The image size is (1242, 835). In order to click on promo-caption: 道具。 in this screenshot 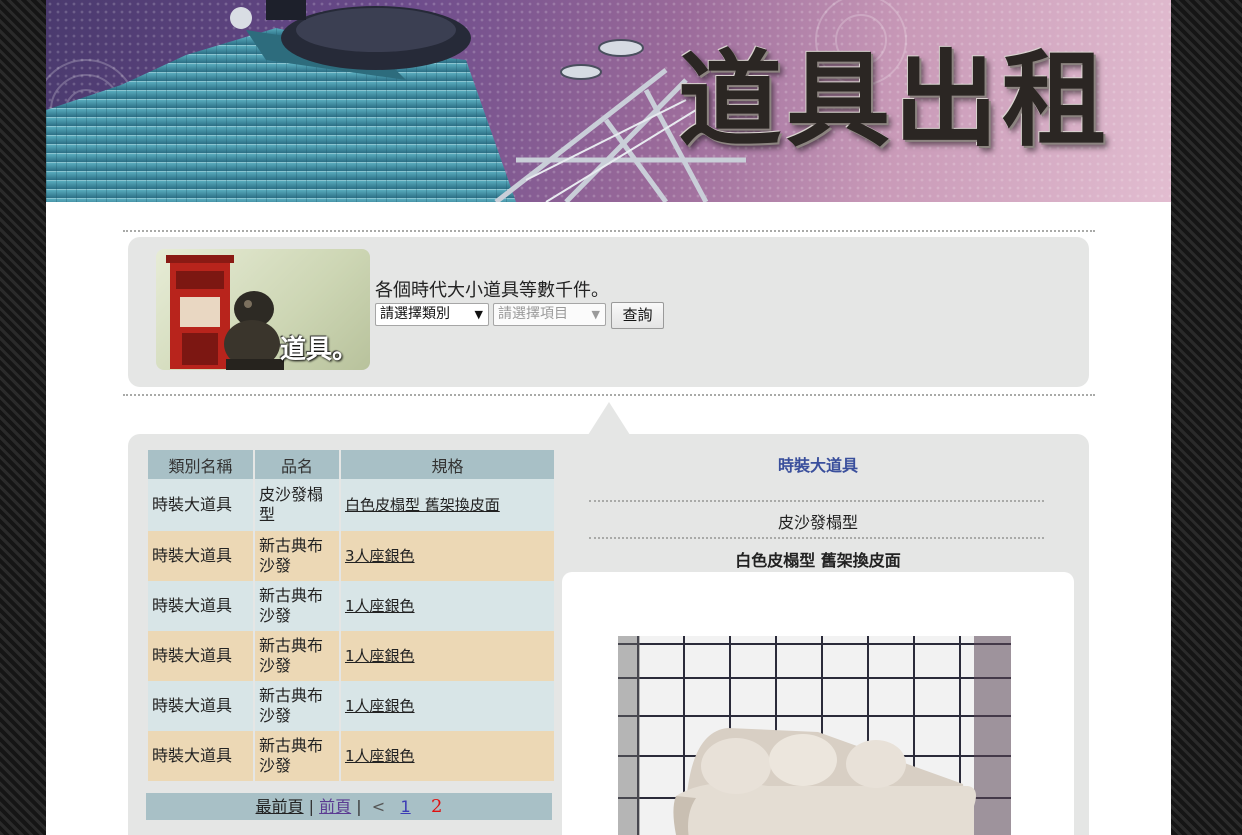, I will do `click(319, 350)`.